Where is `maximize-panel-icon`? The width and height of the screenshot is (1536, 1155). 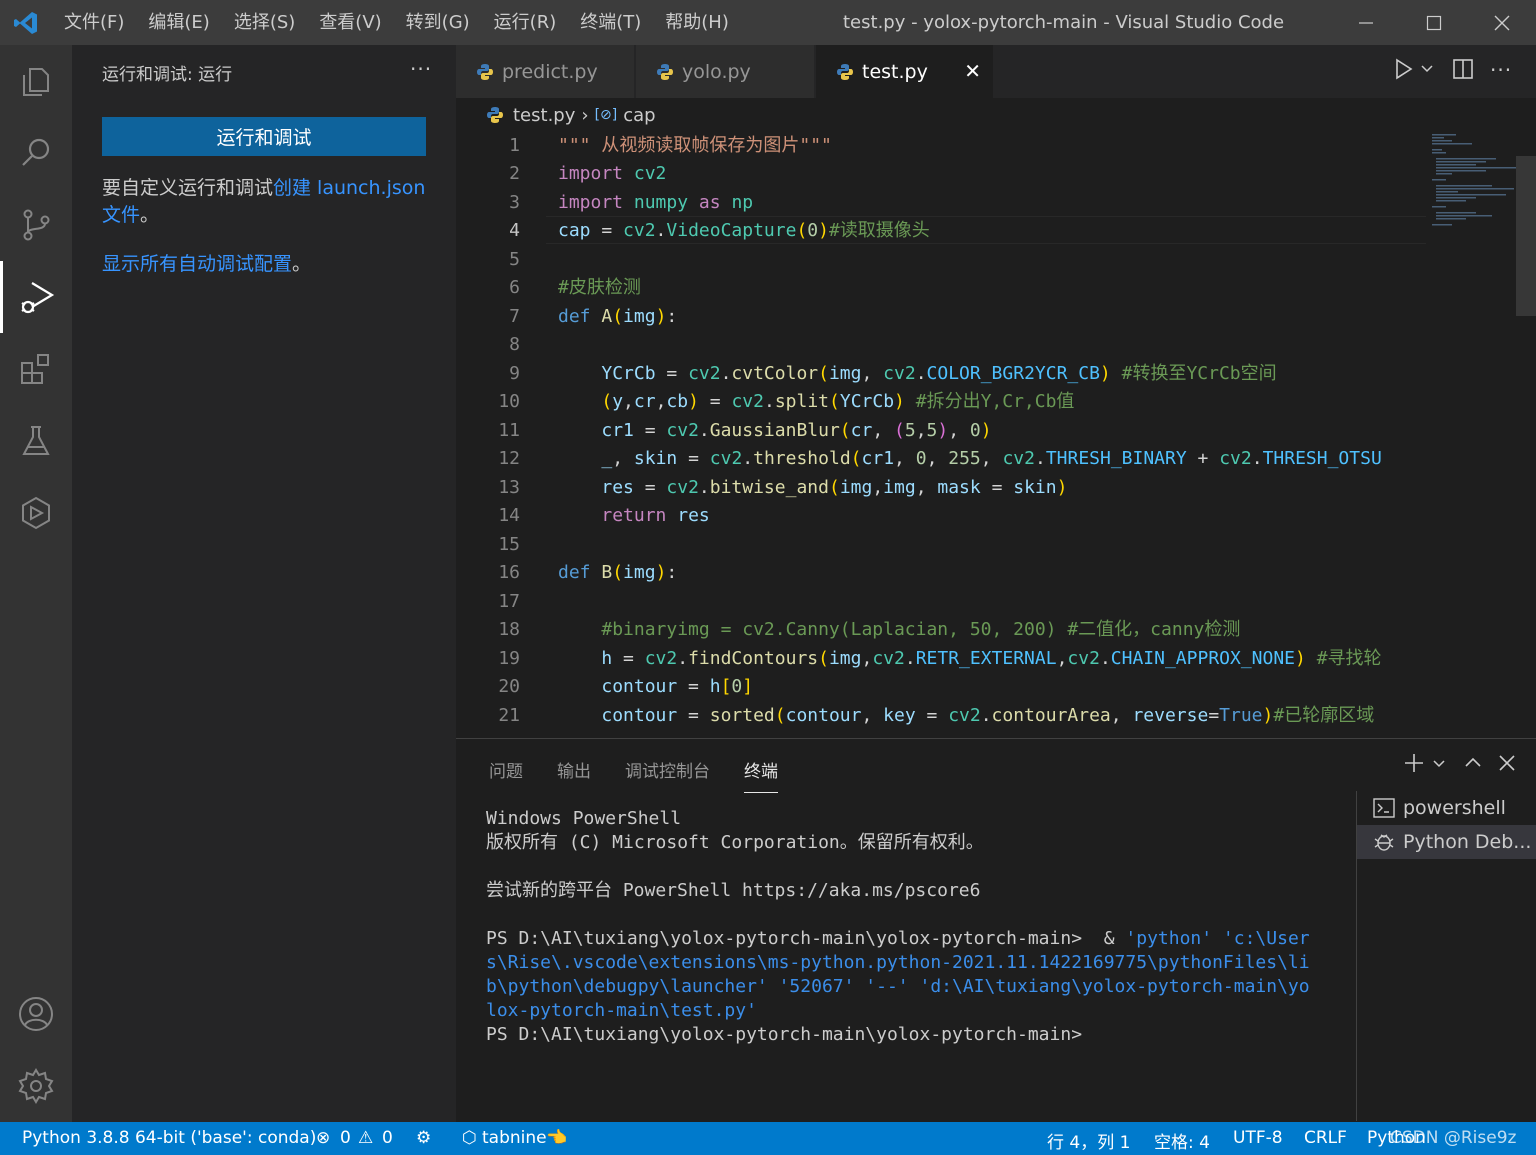
maximize-panel-icon is located at coordinates (1473, 766).